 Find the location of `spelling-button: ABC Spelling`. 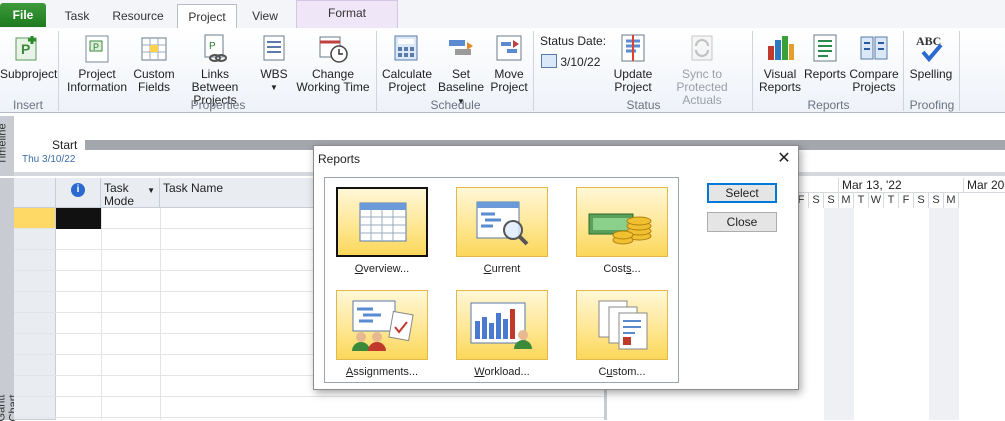

spelling-button: ABC Spelling is located at coordinates (931, 55).